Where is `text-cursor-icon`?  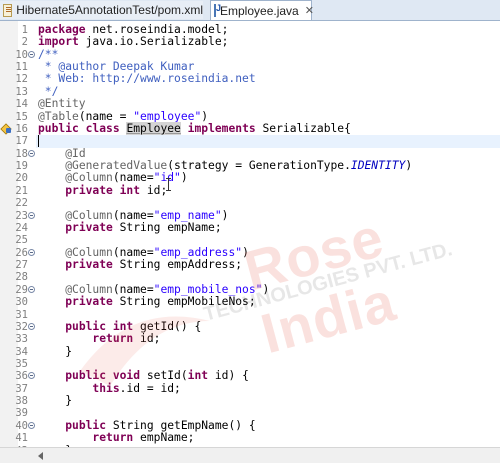 text-cursor-icon is located at coordinates (168, 184).